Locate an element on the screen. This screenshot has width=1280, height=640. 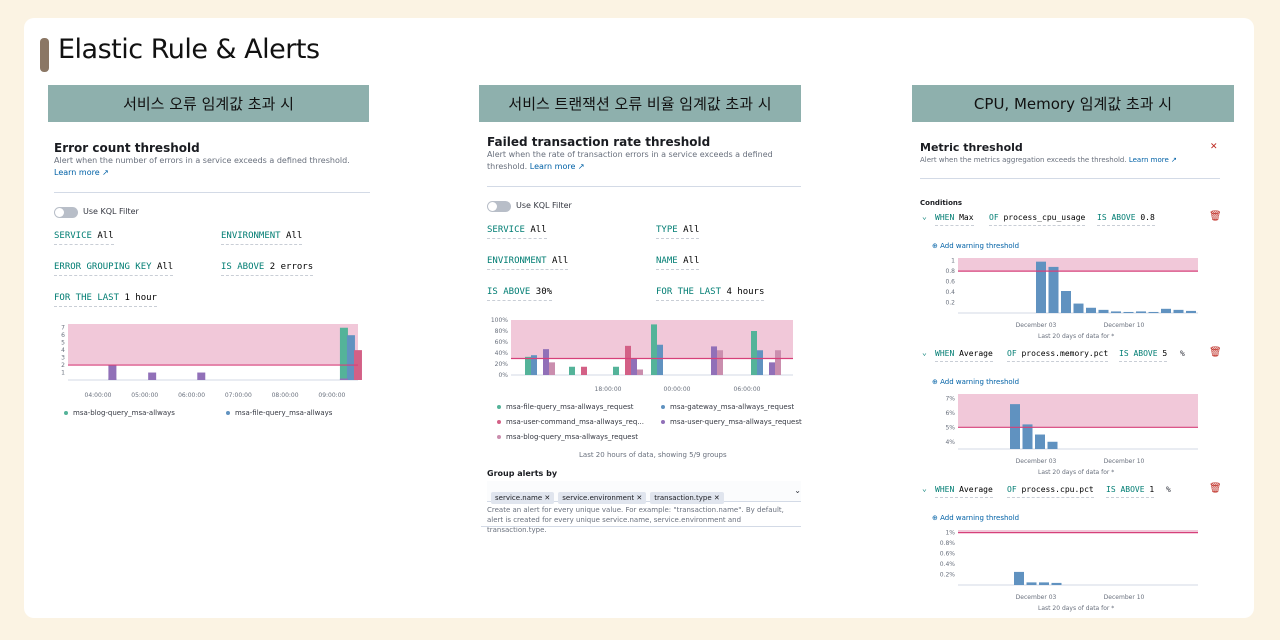
expr-is-above: IS ABOVE 5 is located at coordinates (1143, 355).